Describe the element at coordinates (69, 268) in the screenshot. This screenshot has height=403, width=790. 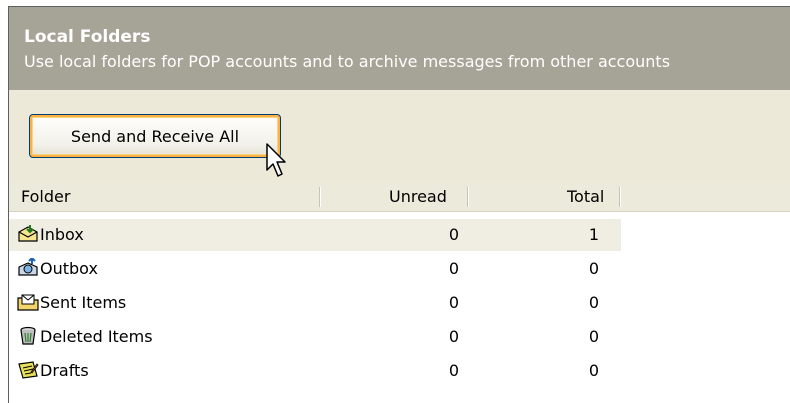
I see `folder-name: Outbox` at that location.